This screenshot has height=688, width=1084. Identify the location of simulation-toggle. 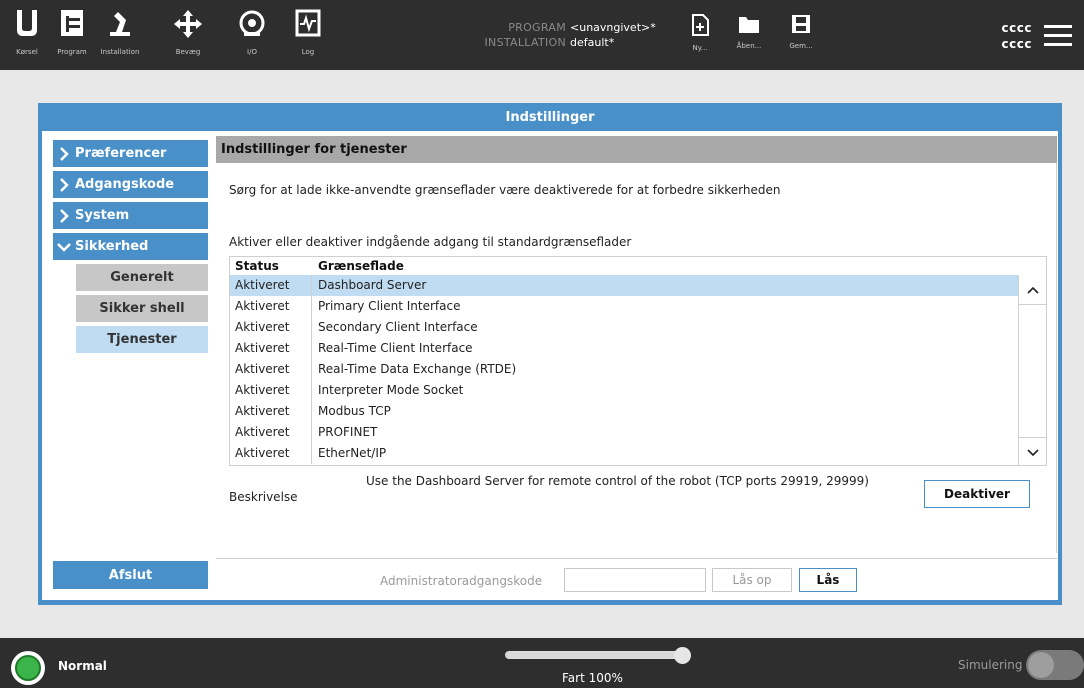
(1055, 665).